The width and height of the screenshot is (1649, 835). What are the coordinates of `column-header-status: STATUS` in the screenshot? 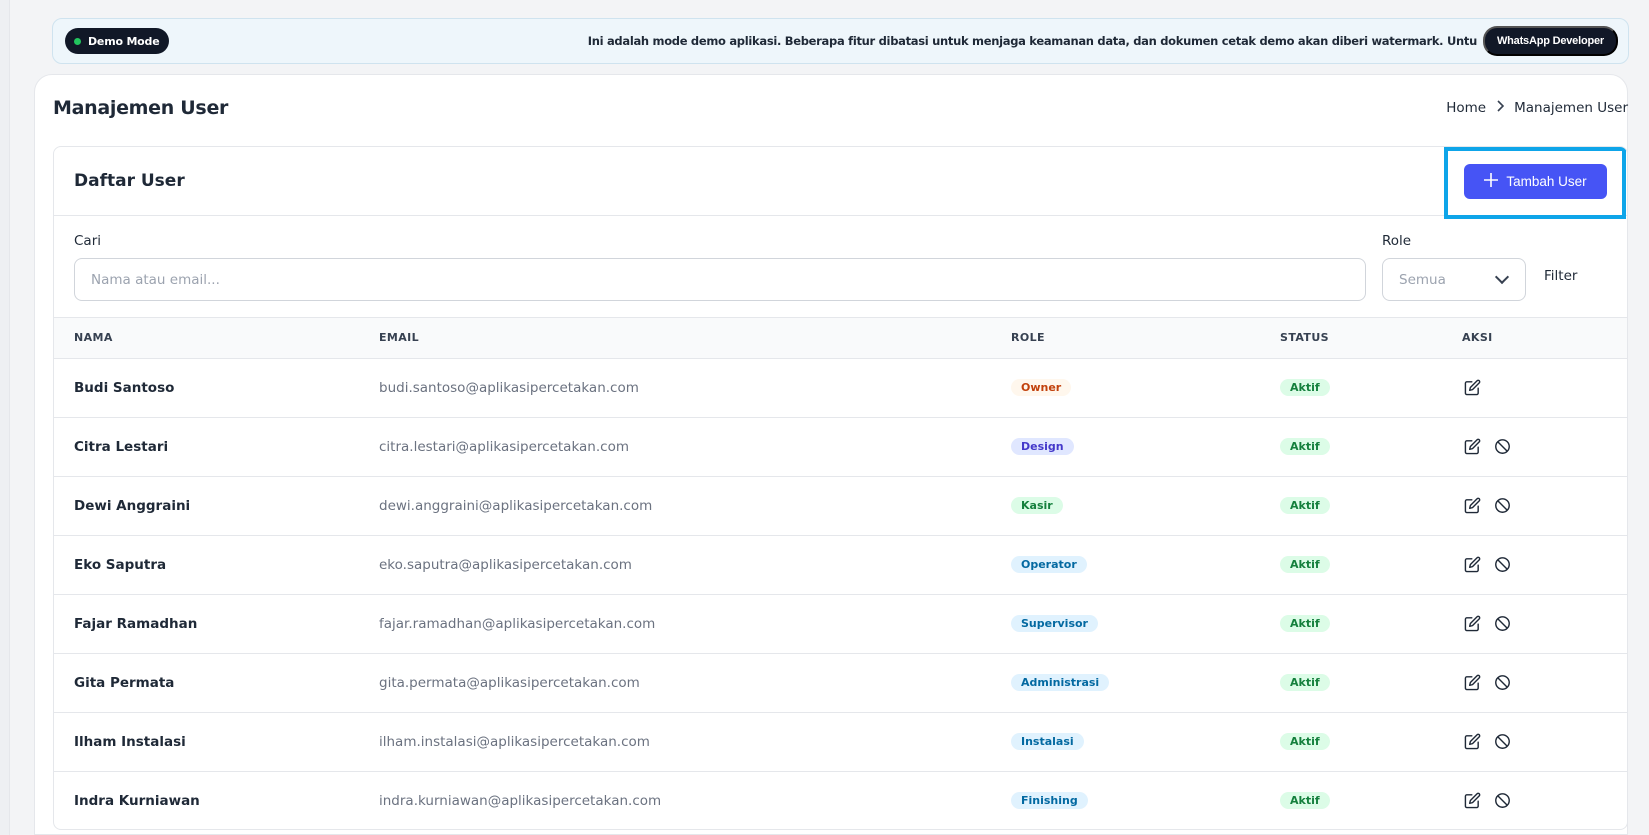 It's located at (1304, 338).